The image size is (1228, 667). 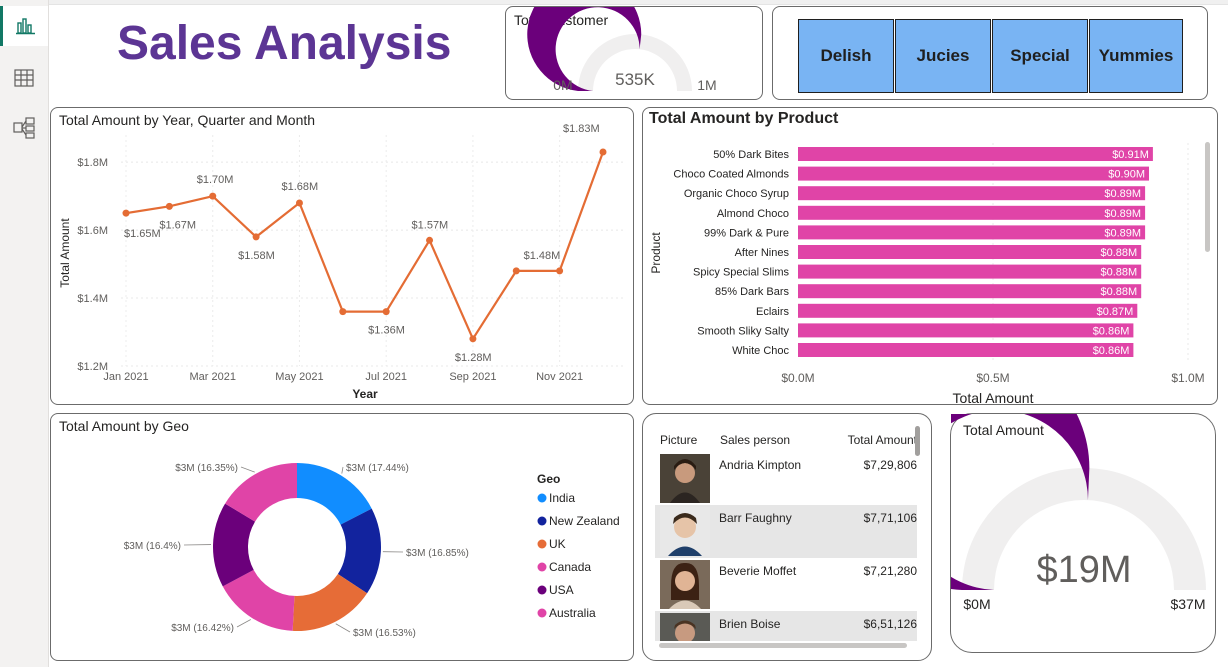 What do you see at coordinates (760, 351) in the screenshot?
I see `category-label: White Choc` at bounding box center [760, 351].